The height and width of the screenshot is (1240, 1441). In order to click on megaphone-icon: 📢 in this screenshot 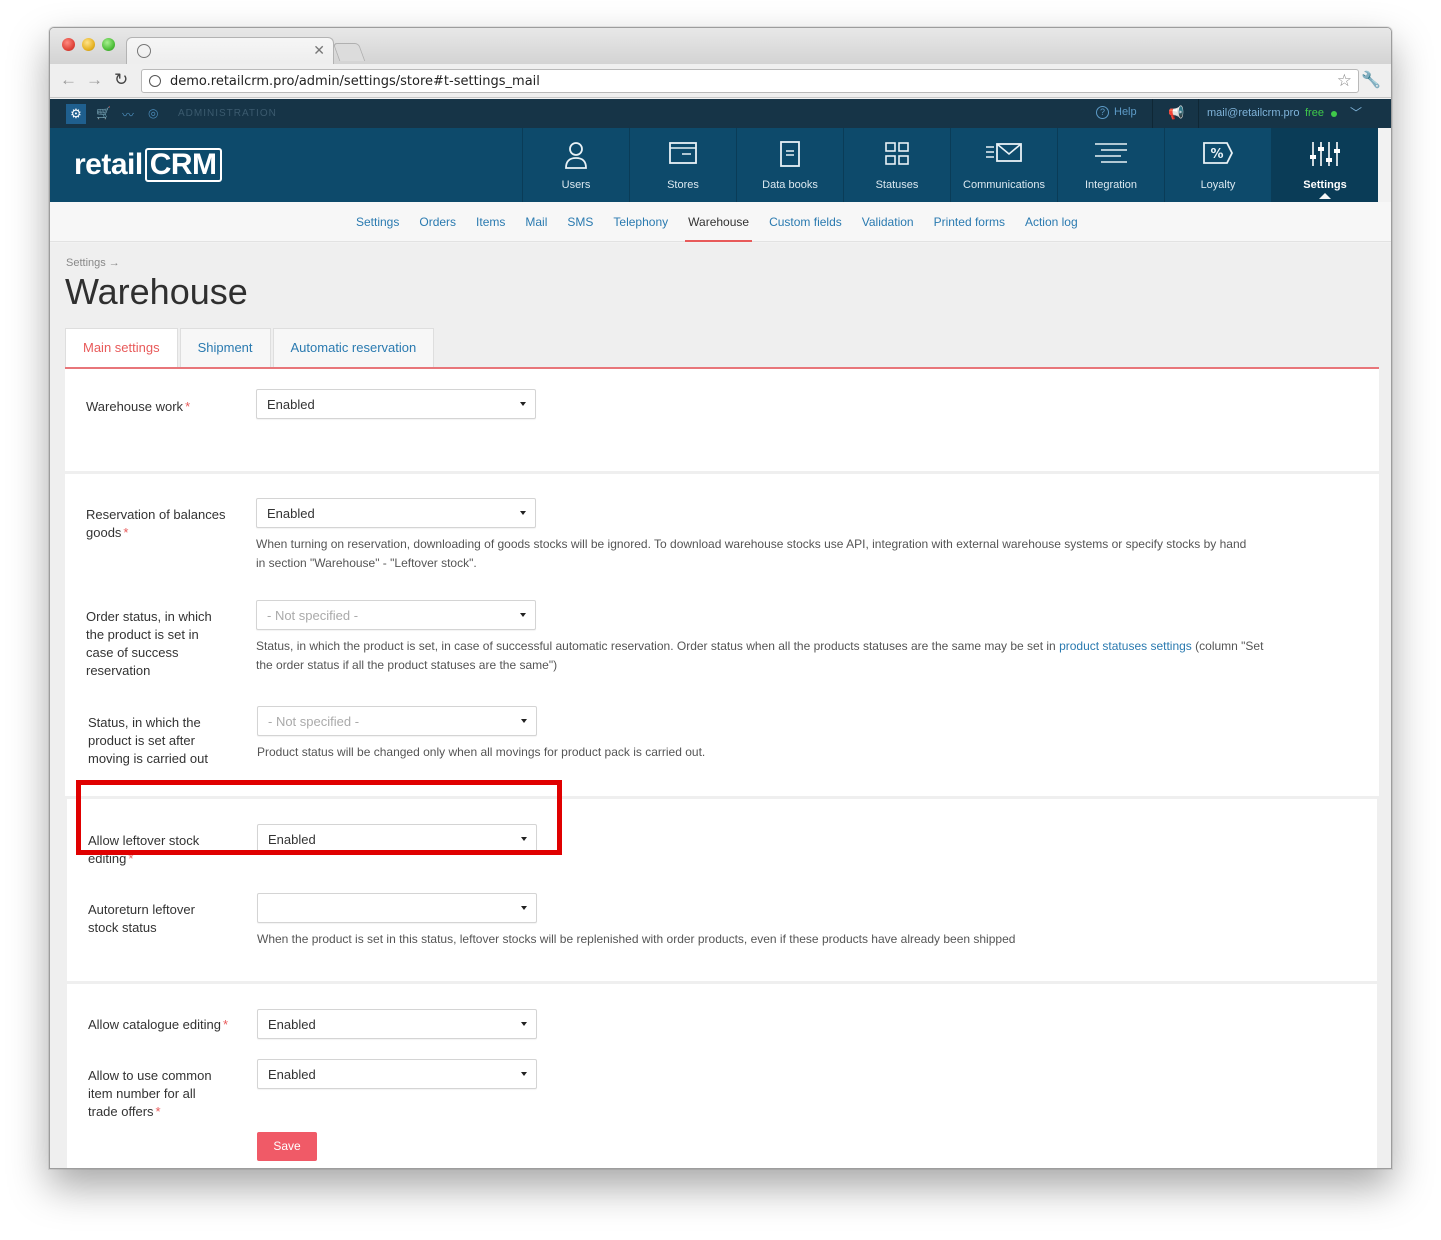, I will do `click(1176, 113)`.